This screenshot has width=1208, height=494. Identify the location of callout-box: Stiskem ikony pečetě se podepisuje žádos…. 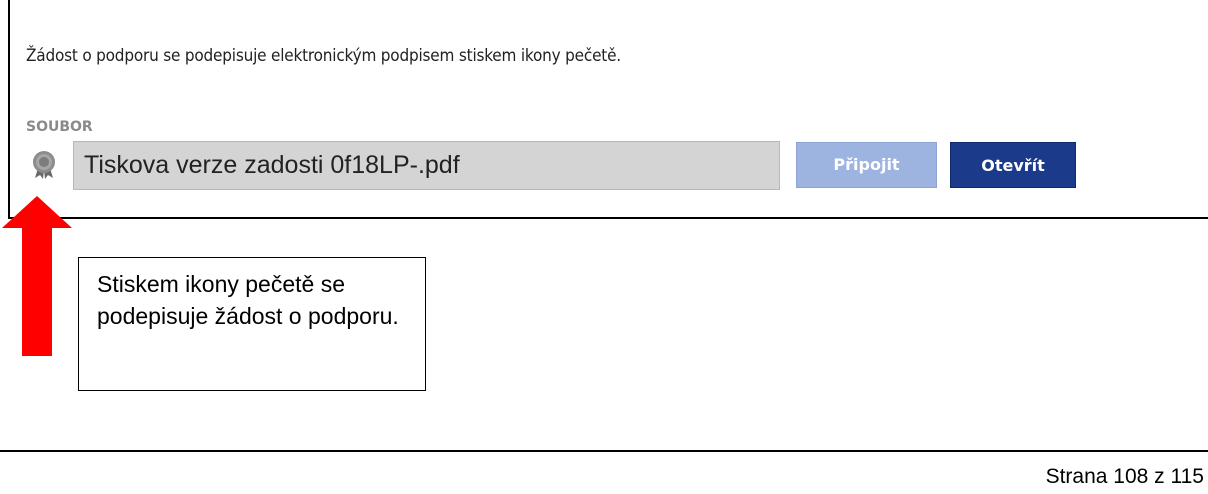
(252, 324).